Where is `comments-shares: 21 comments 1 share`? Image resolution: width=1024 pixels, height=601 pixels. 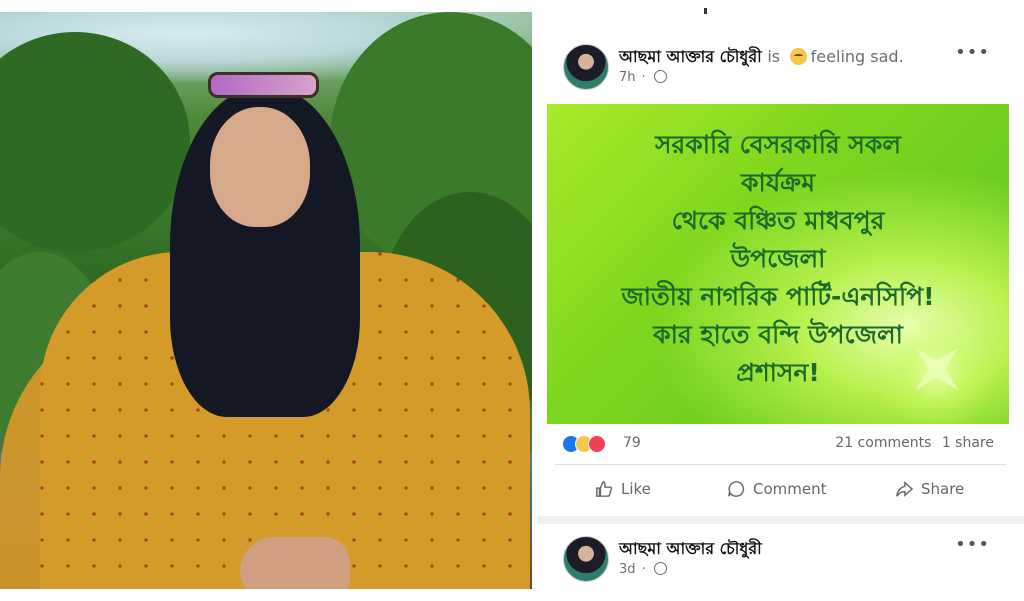
comments-shares: 21 comments 1 share is located at coordinates (914, 443).